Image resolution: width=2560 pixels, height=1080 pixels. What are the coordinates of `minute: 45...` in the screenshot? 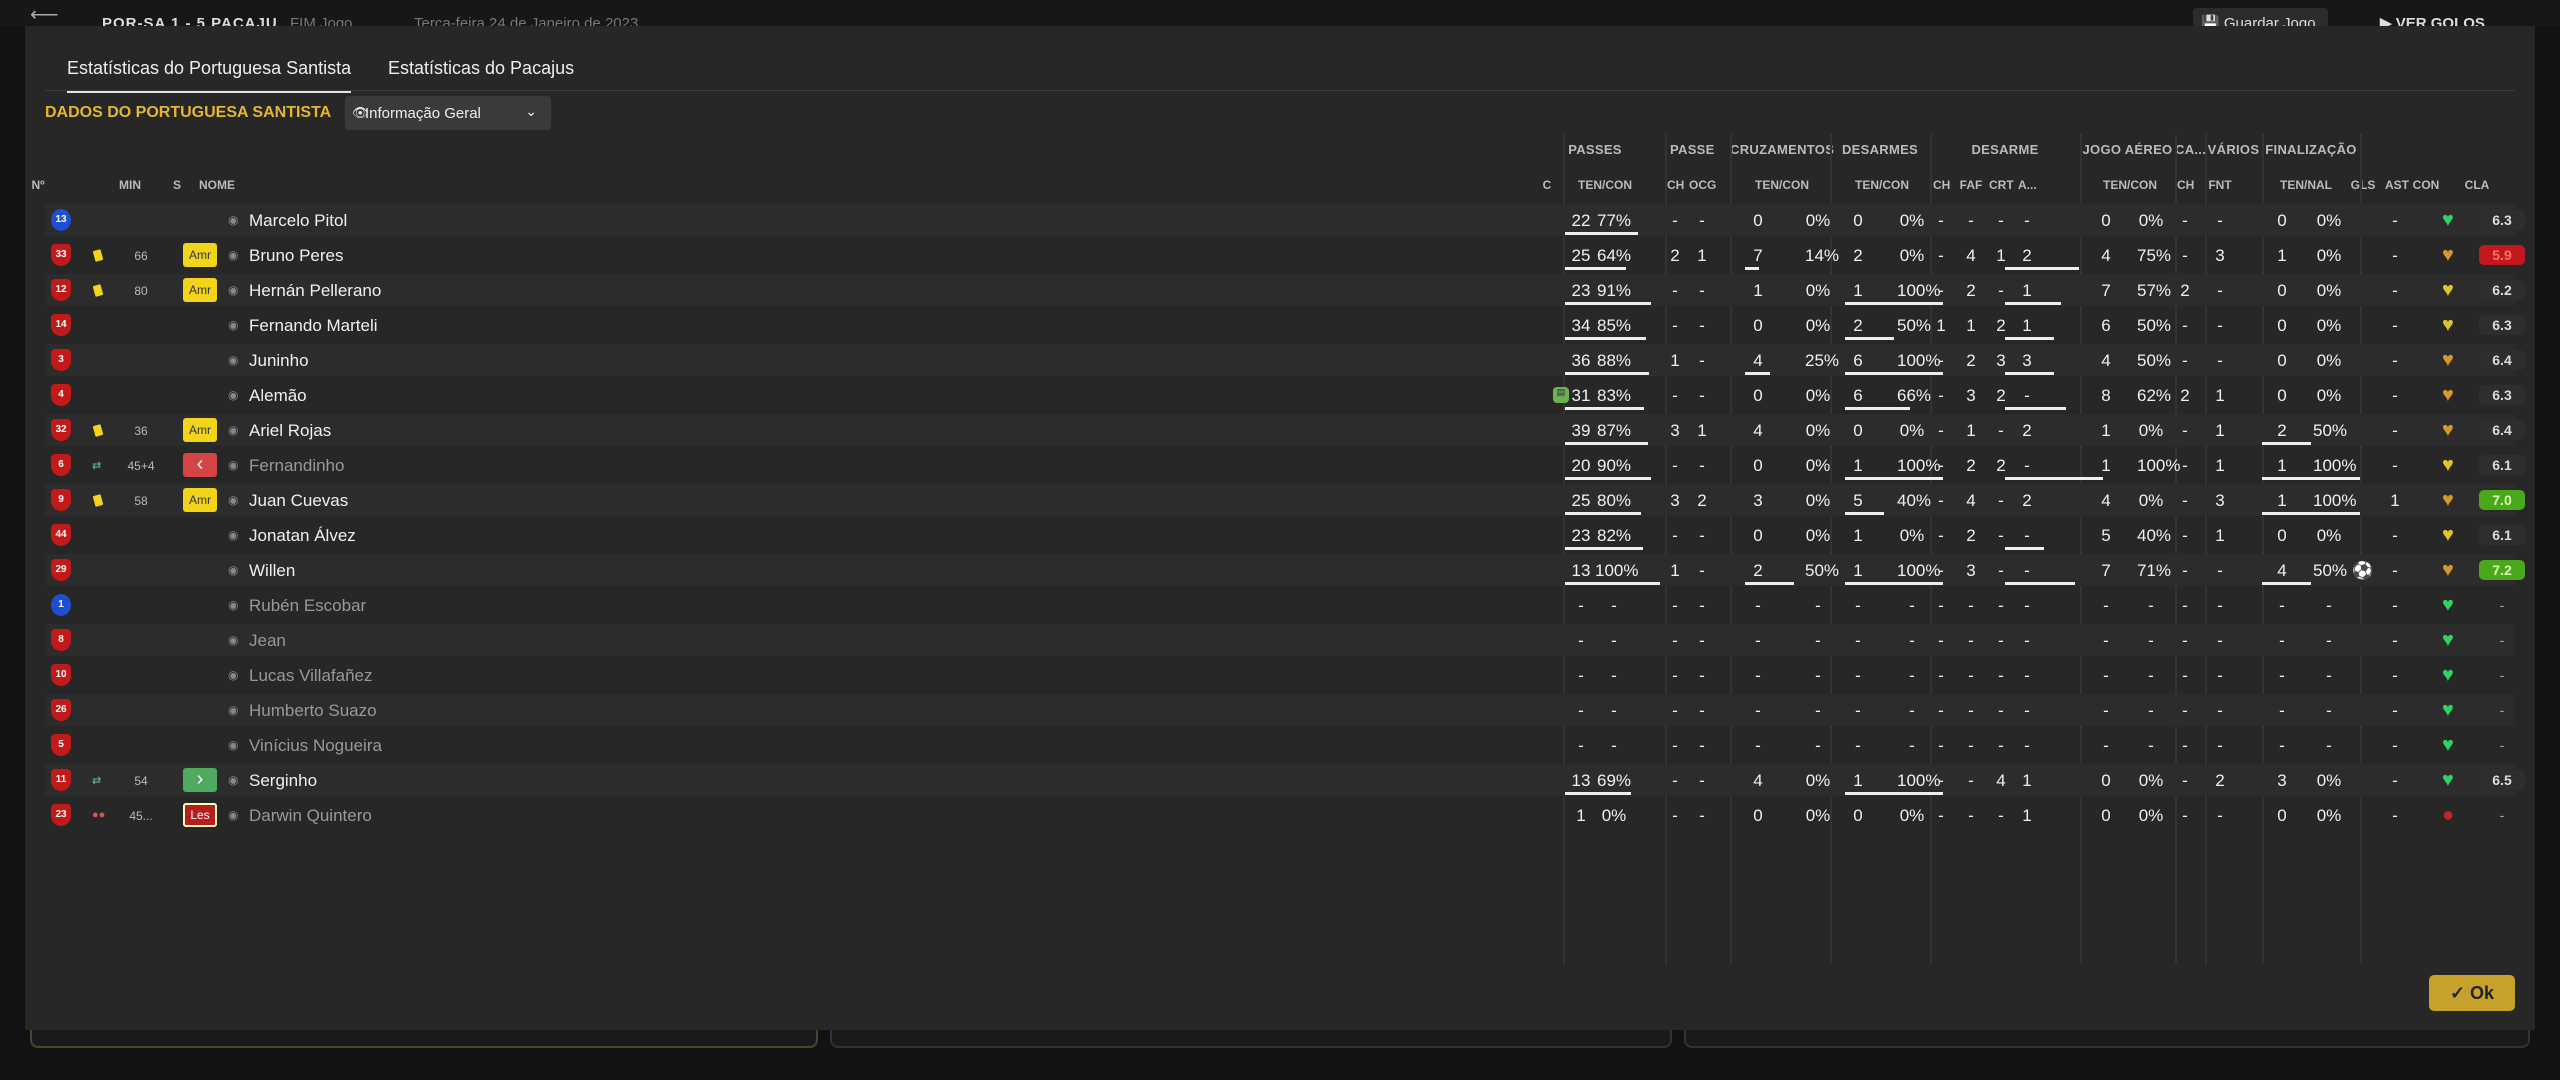 It's located at (141, 816).